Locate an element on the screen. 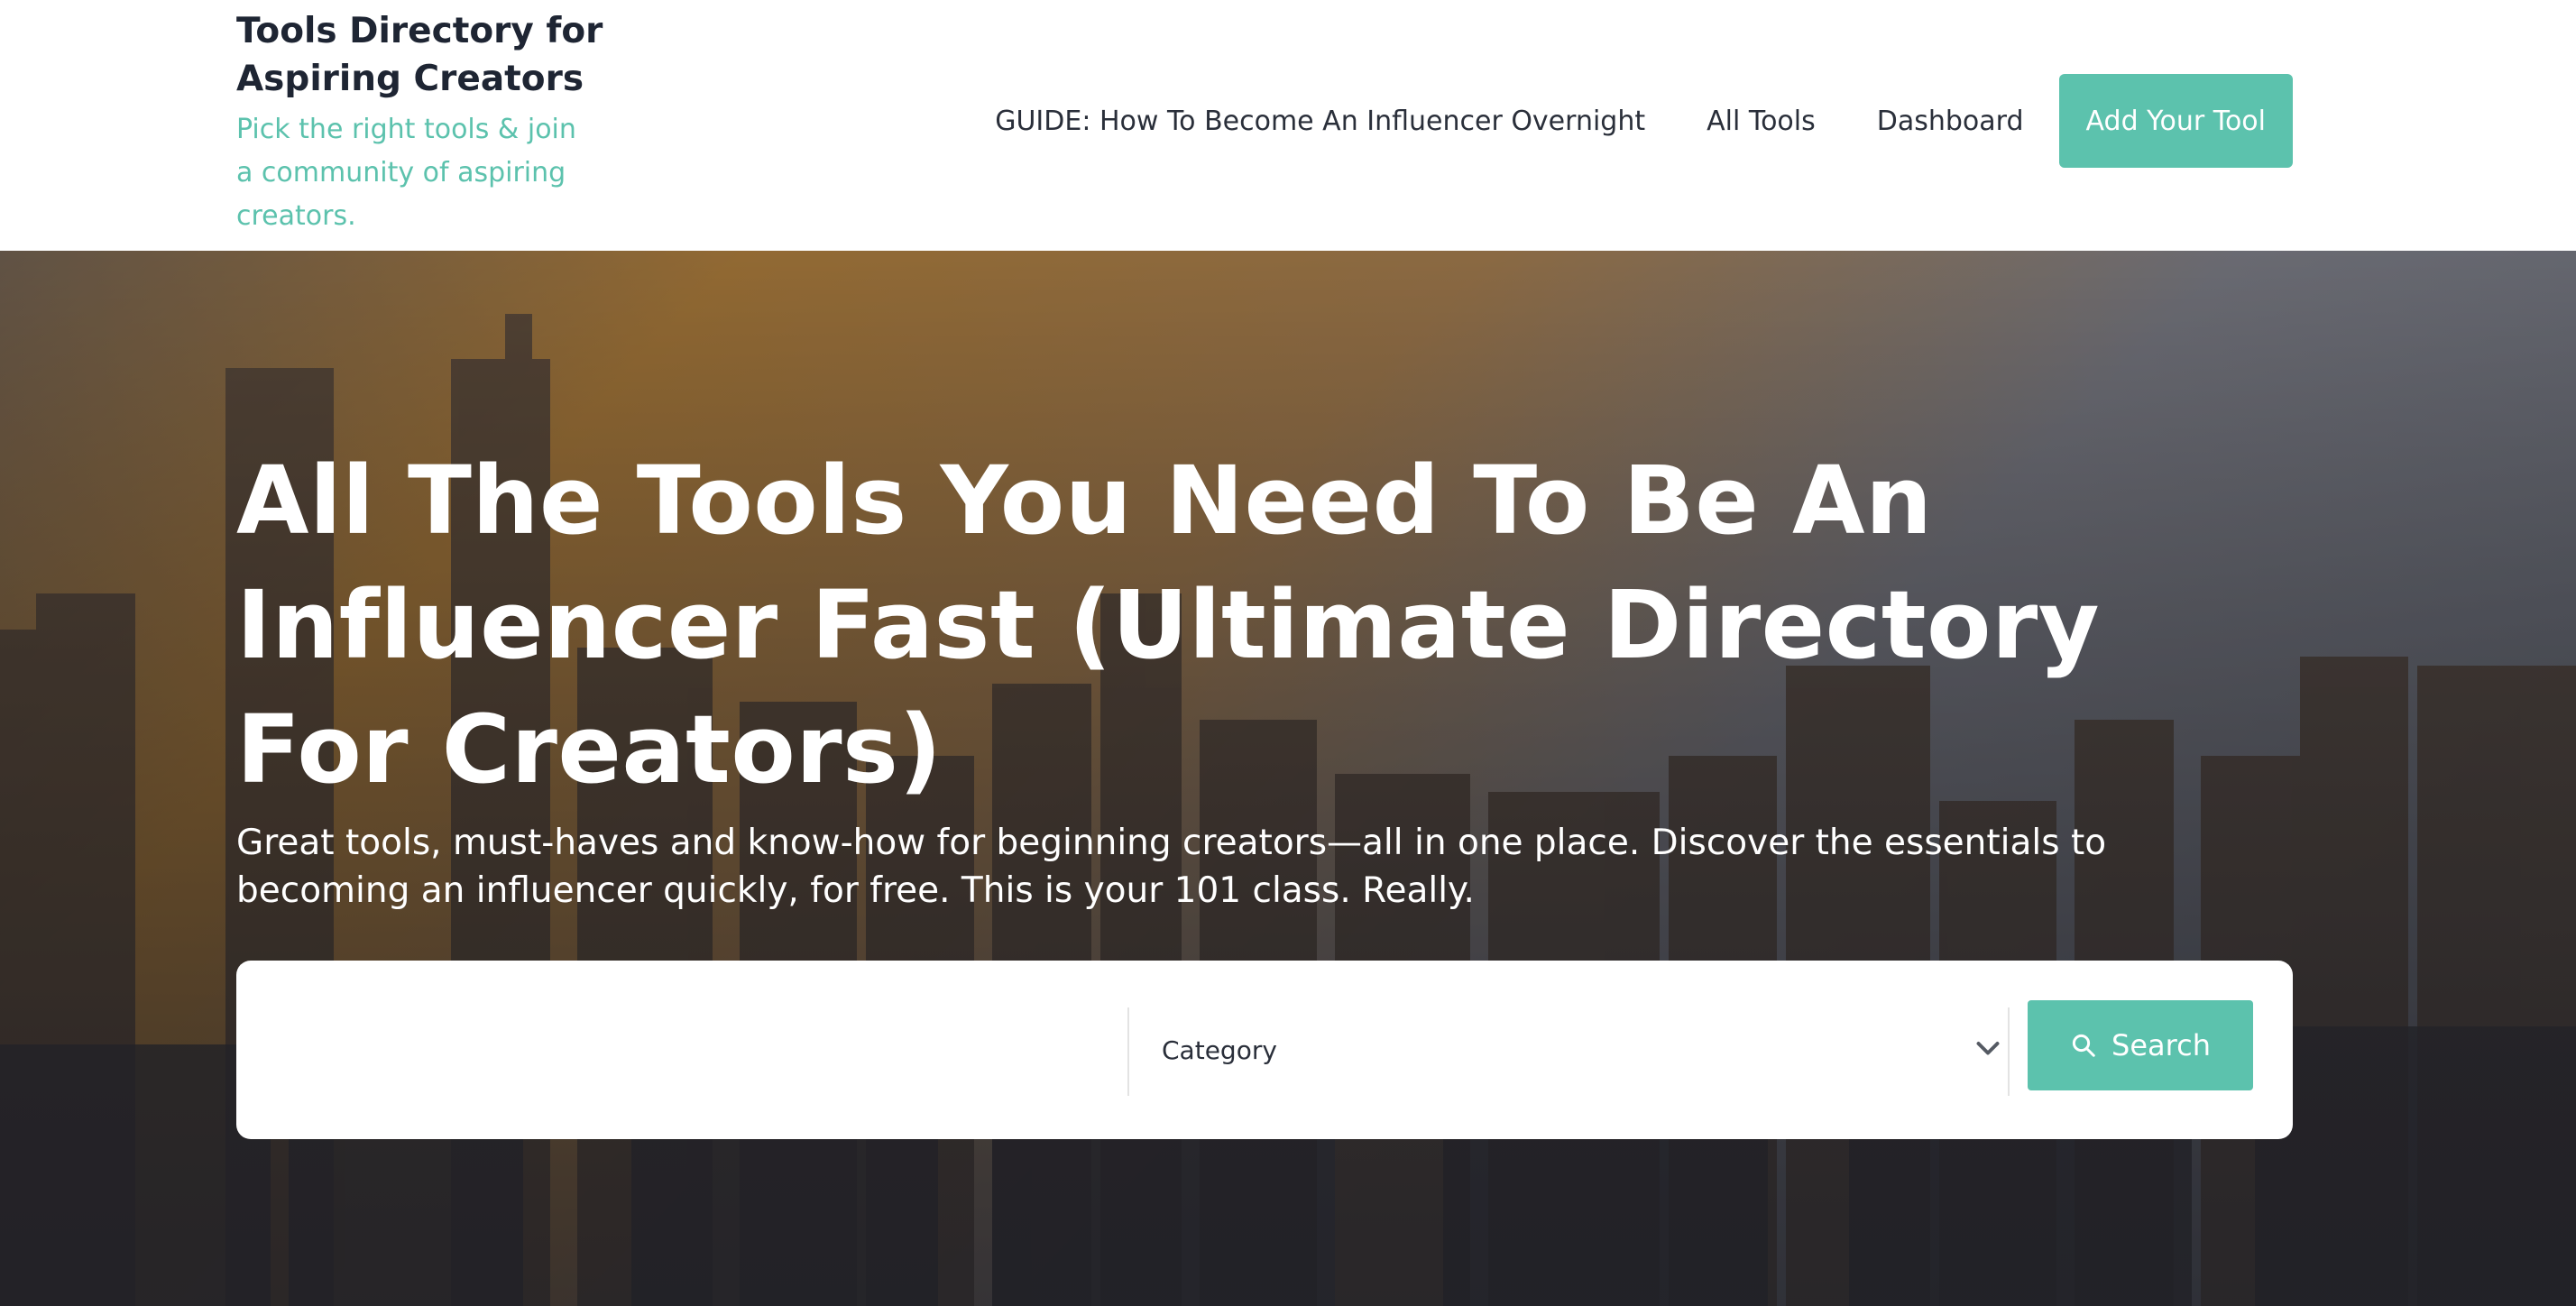 The width and height of the screenshot is (2576, 1306). search-button-label: Search is located at coordinates (2161, 1045).